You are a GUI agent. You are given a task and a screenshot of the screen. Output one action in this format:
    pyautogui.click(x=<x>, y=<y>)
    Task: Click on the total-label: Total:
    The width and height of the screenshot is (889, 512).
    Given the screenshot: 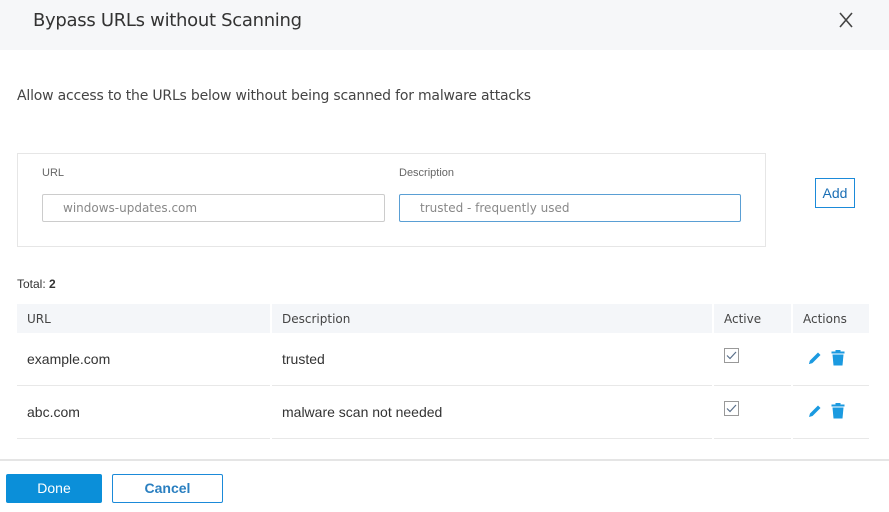 What is the action you would take?
    pyautogui.click(x=31, y=284)
    